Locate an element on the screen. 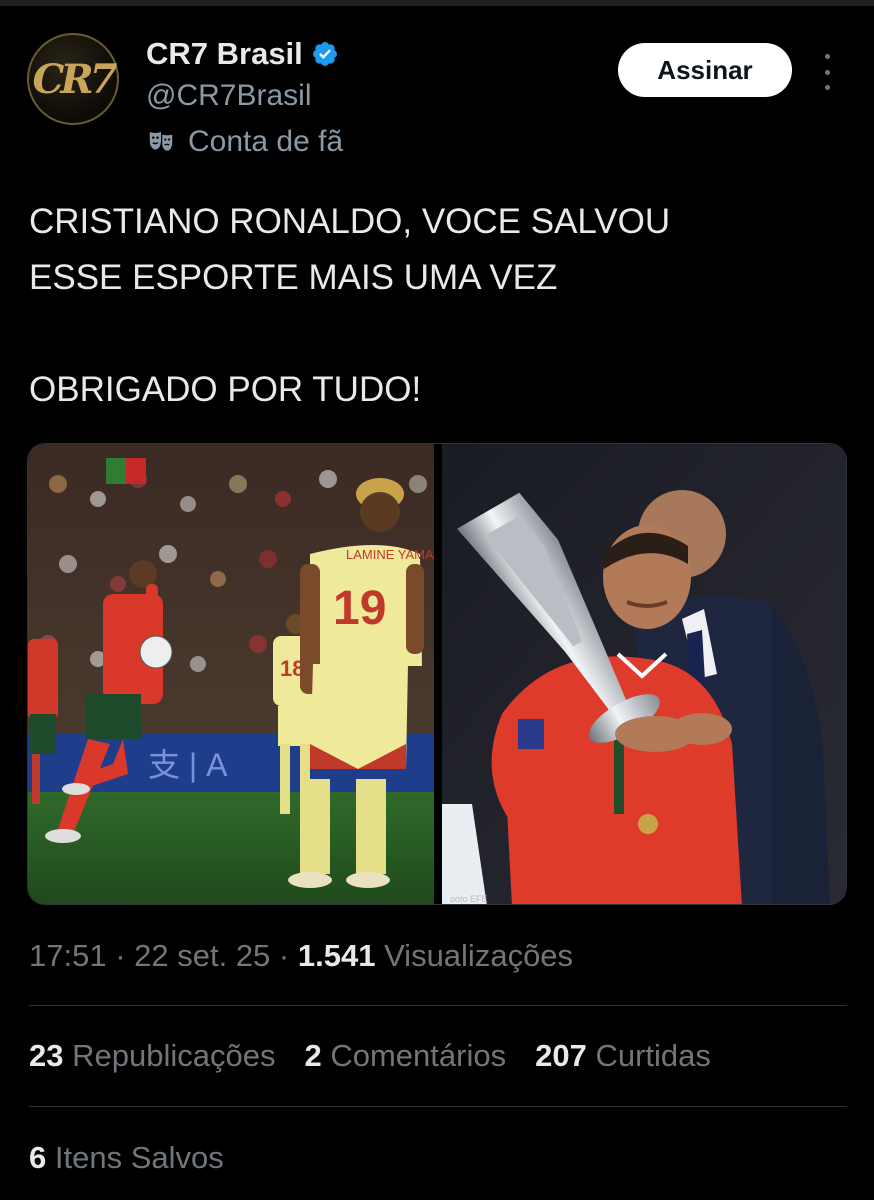 The image size is (874, 1200). svg-text: 支 | A is located at coordinates (188, 765).